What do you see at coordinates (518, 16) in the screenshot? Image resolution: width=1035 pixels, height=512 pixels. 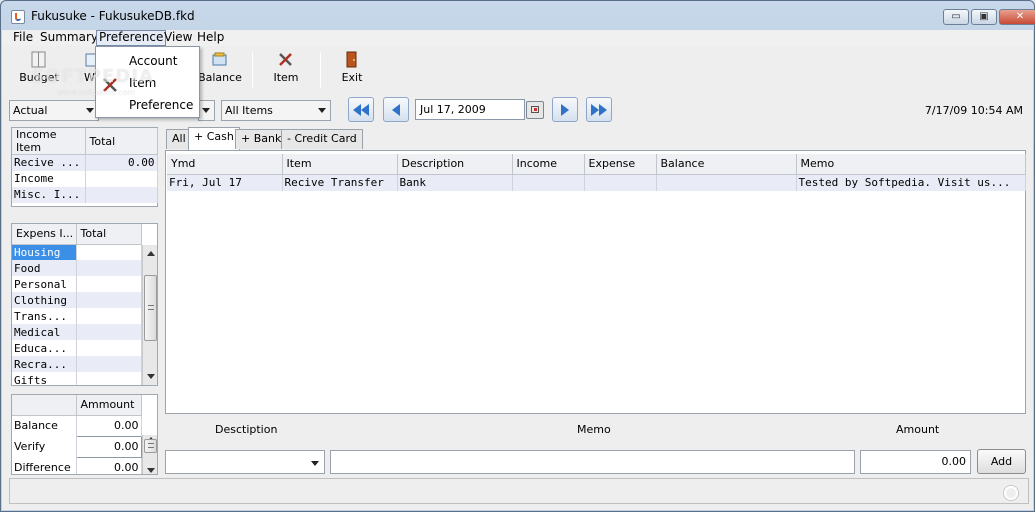 I see `title-bar: Fukusuke - FukusukeDB.fkd ▭ ▣ ✕` at bounding box center [518, 16].